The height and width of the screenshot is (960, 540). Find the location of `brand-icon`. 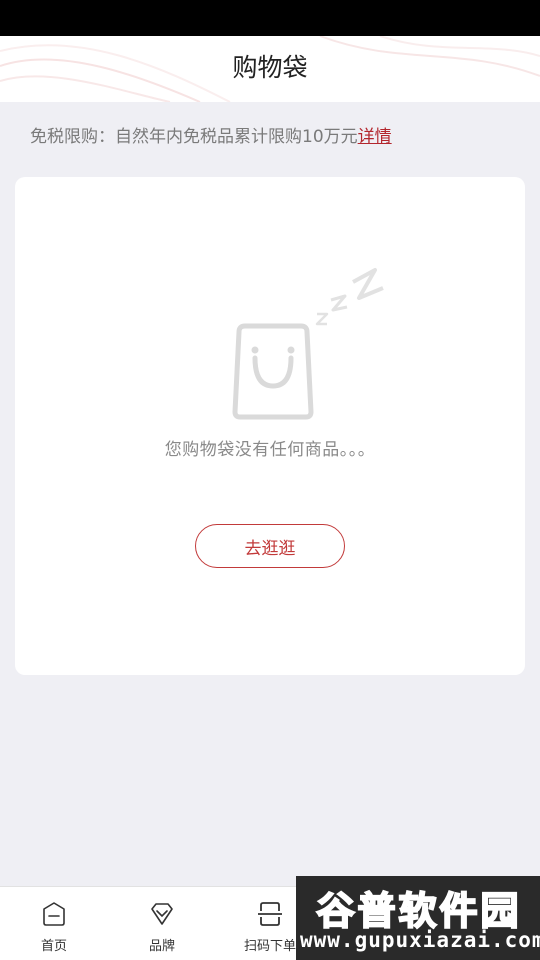

brand-icon is located at coordinates (162, 914).